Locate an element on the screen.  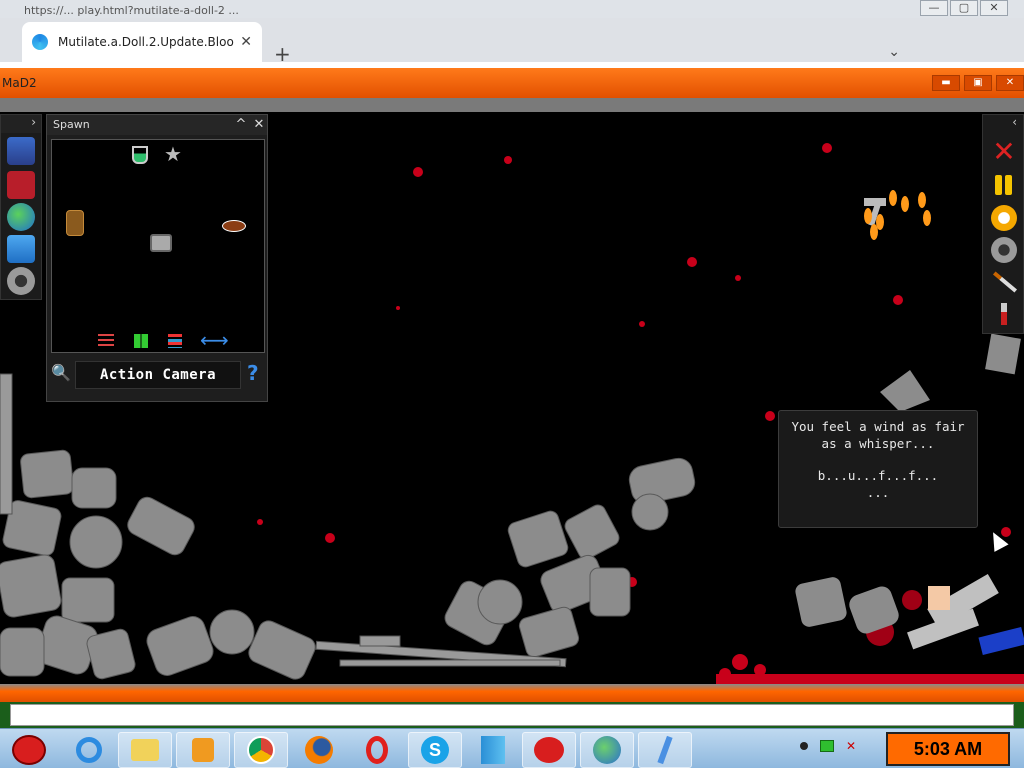
knife-icon is located at coordinates (1004, 282).